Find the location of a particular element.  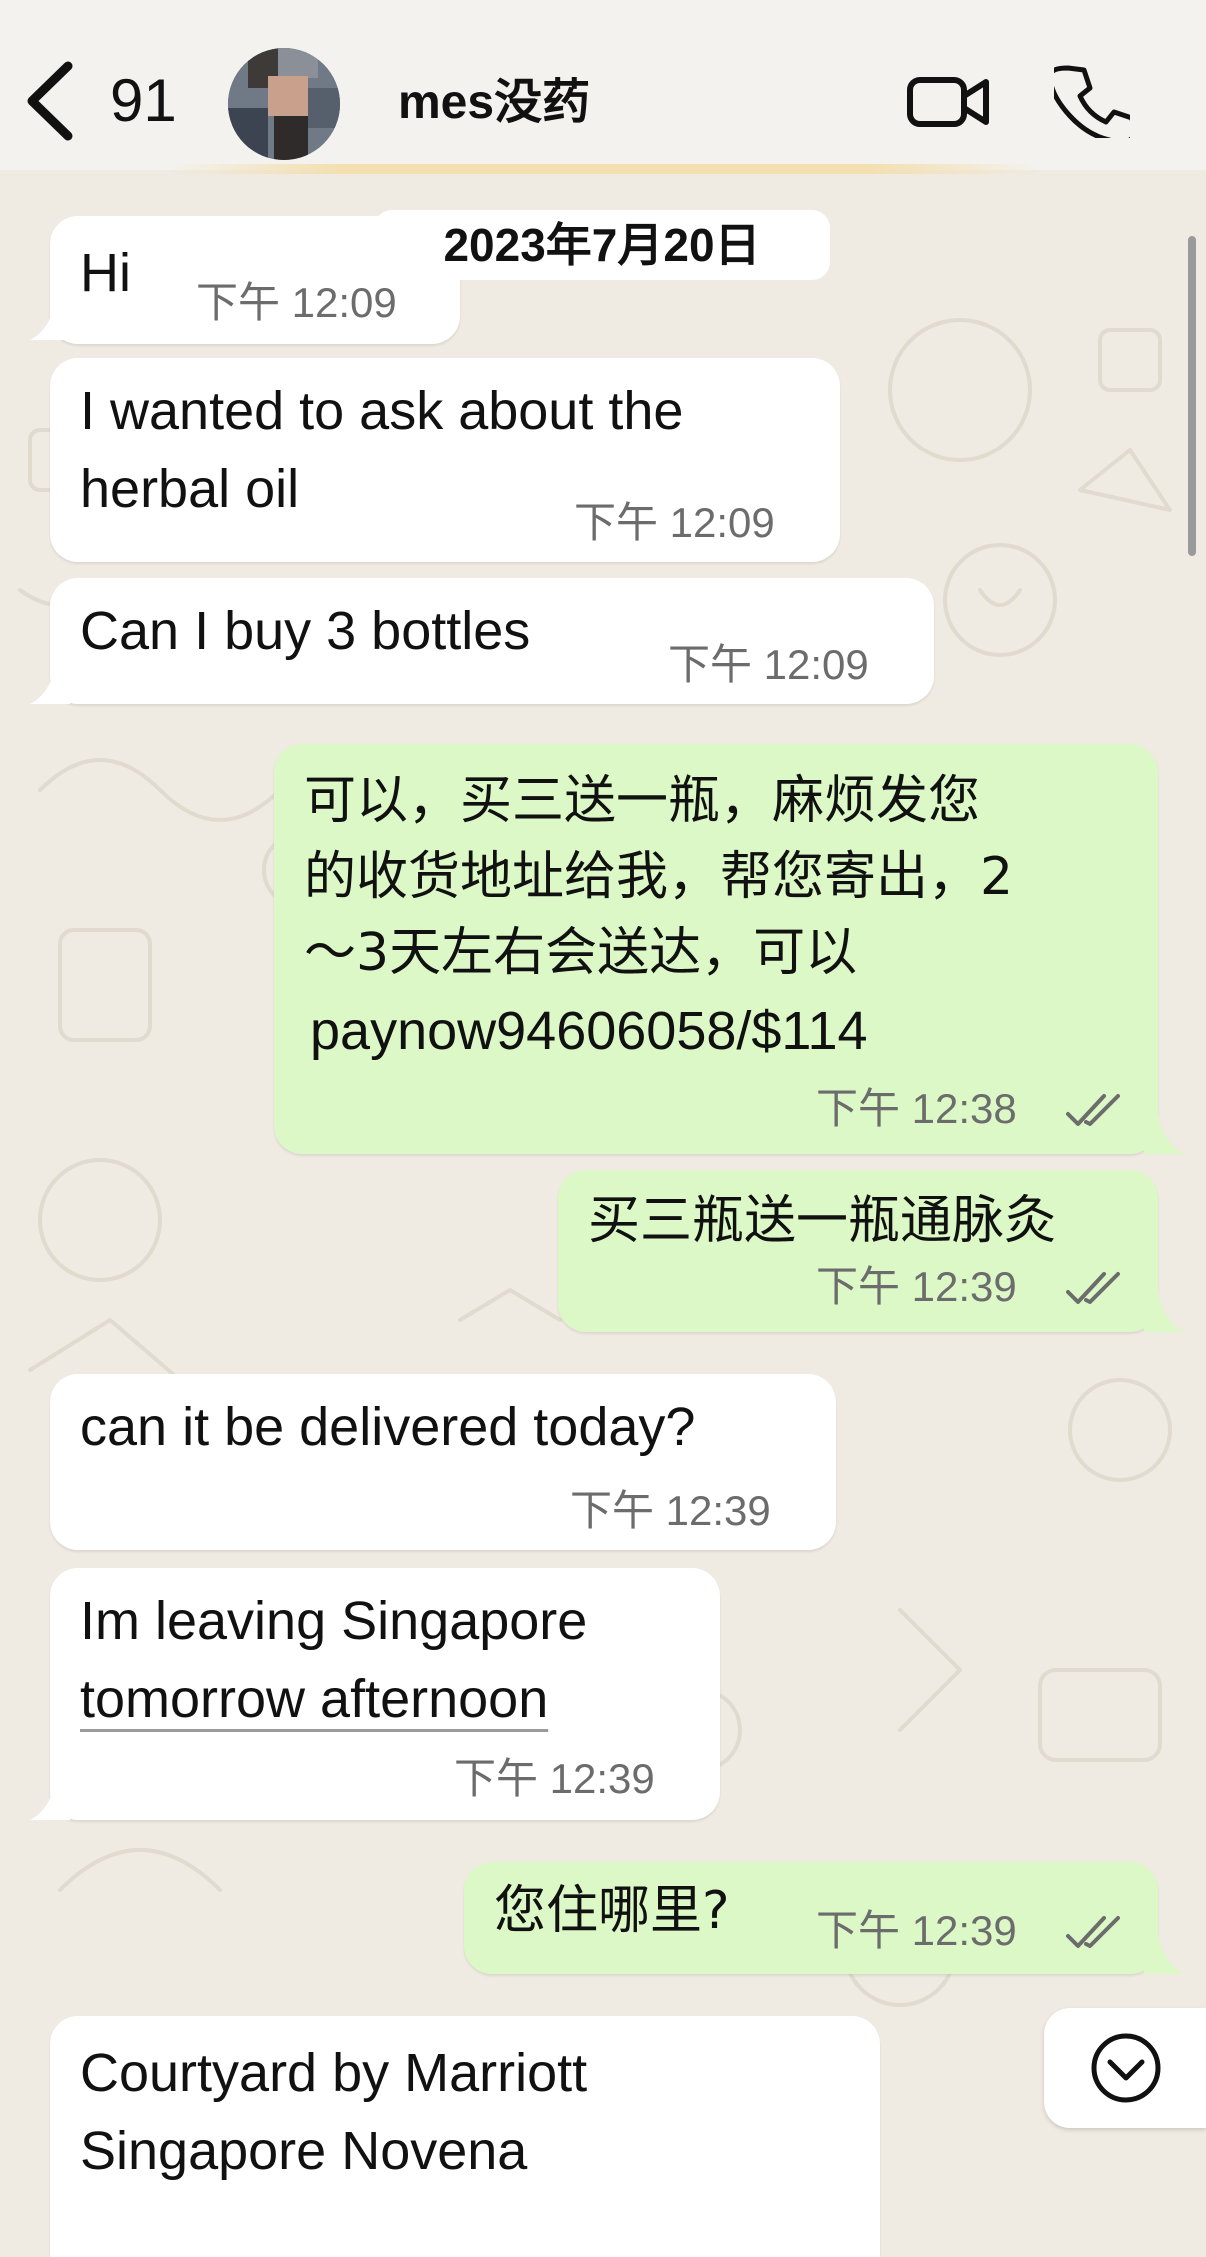

message-bubble-outgoing: 您住哪里? 下午 12:39 is located at coordinates (811, 1918).